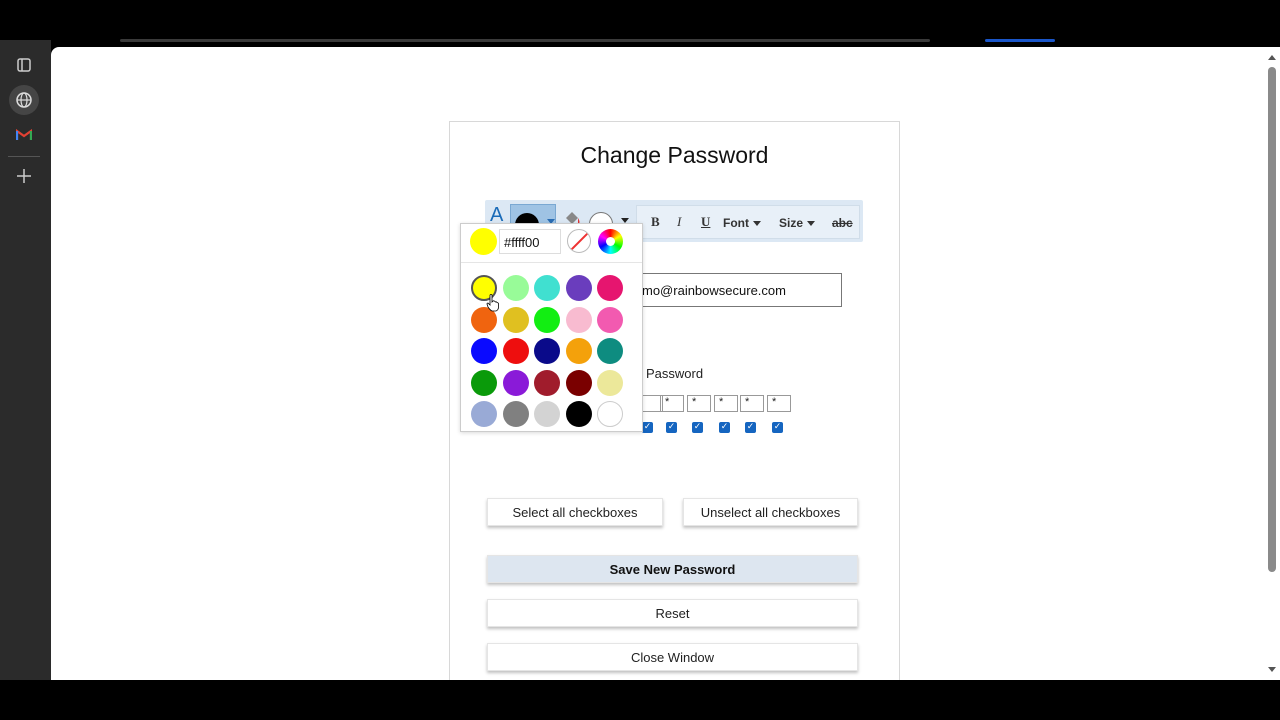 The height and width of the screenshot is (720, 1280). Describe the element at coordinates (736, 223) in the screenshot. I see `font-dropdown-label: Font` at that location.